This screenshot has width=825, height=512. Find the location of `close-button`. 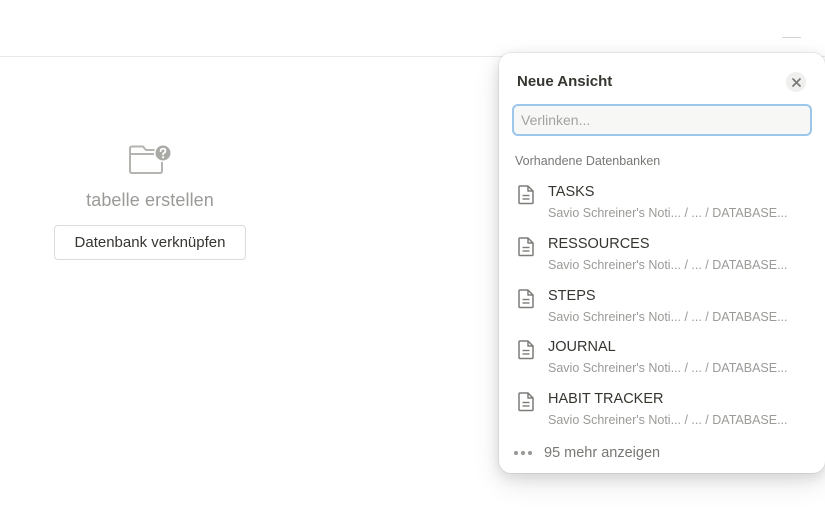

close-button is located at coordinates (796, 82).